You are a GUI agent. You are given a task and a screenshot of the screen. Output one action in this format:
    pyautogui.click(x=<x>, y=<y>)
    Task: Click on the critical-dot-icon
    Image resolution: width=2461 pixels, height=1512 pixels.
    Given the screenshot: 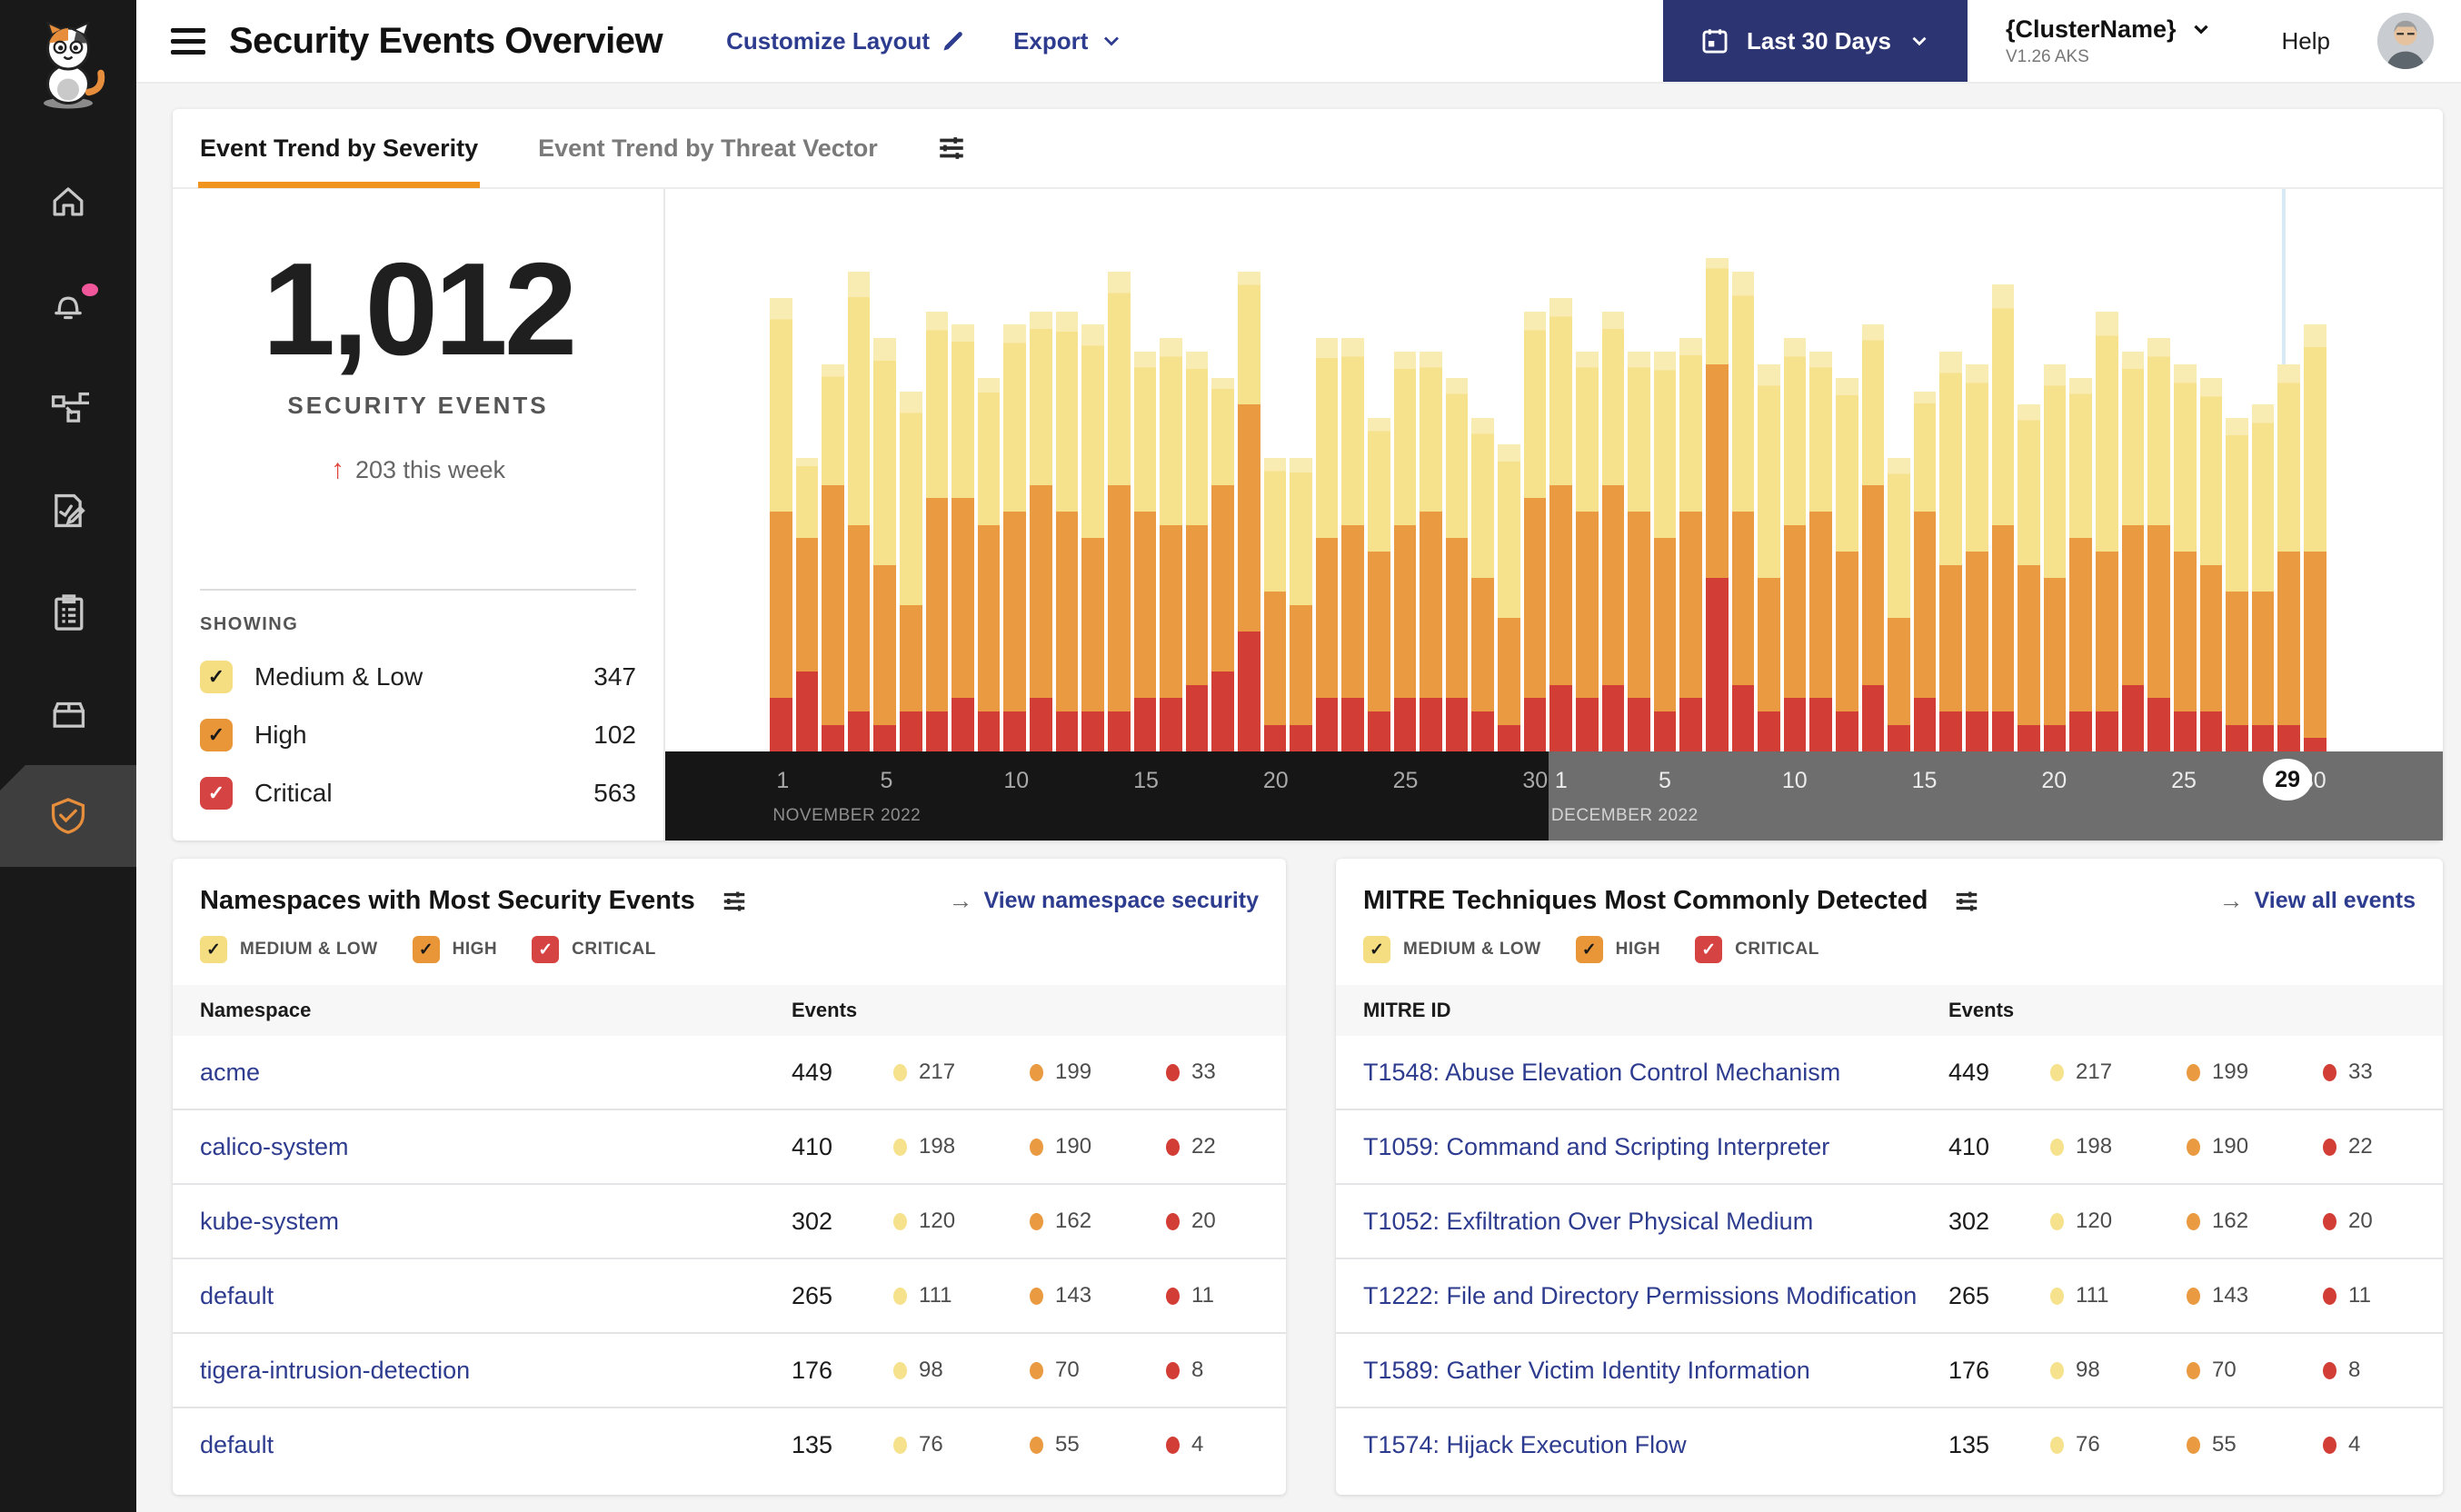 What is the action you would take?
    pyautogui.click(x=2329, y=1221)
    